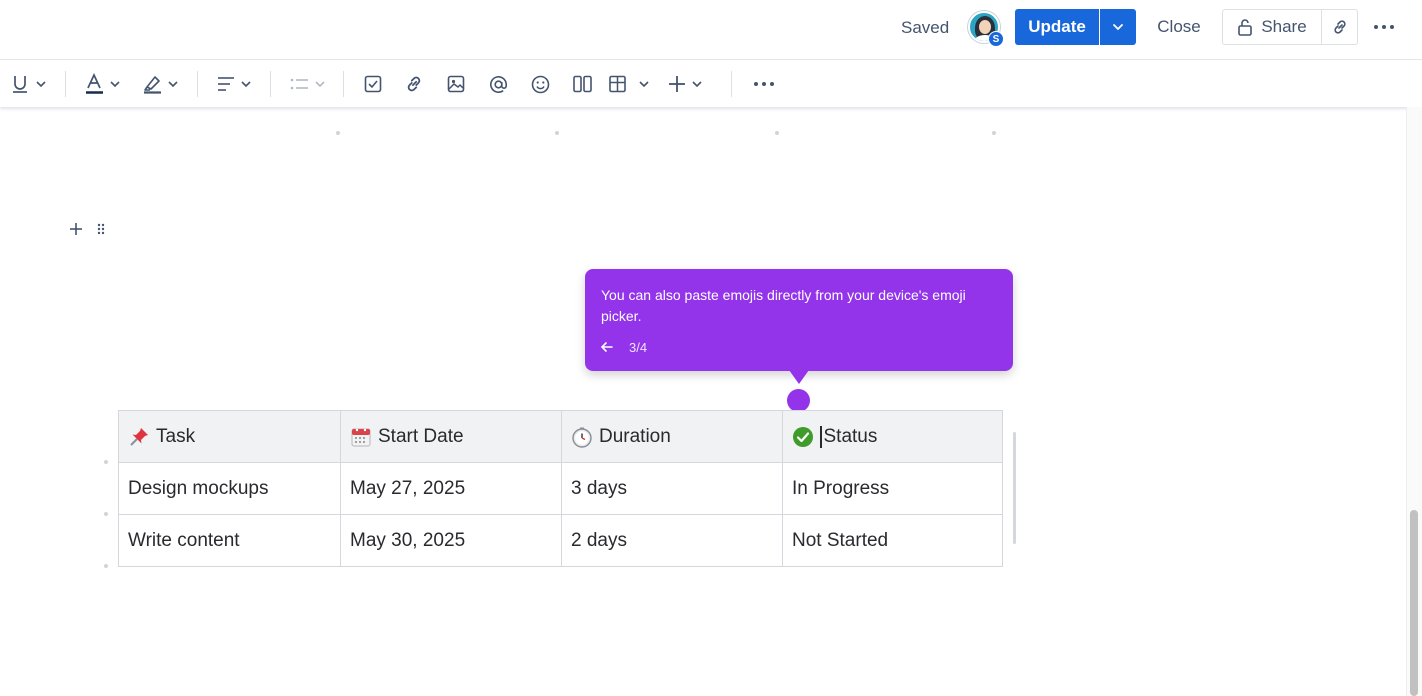 This screenshot has width=1422, height=696. What do you see at coordinates (229, 488) in the screenshot?
I see `table-cell: Design mockups` at bounding box center [229, 488].